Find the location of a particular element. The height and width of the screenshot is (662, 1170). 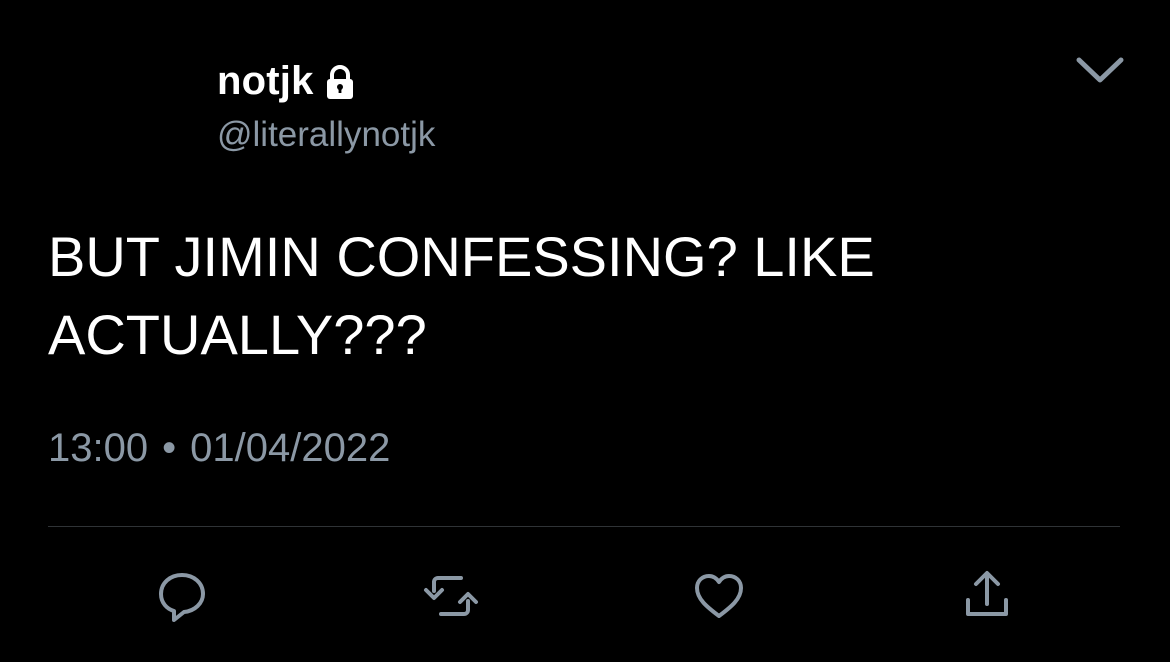

heart-icon is located at coordinates (719, 596).